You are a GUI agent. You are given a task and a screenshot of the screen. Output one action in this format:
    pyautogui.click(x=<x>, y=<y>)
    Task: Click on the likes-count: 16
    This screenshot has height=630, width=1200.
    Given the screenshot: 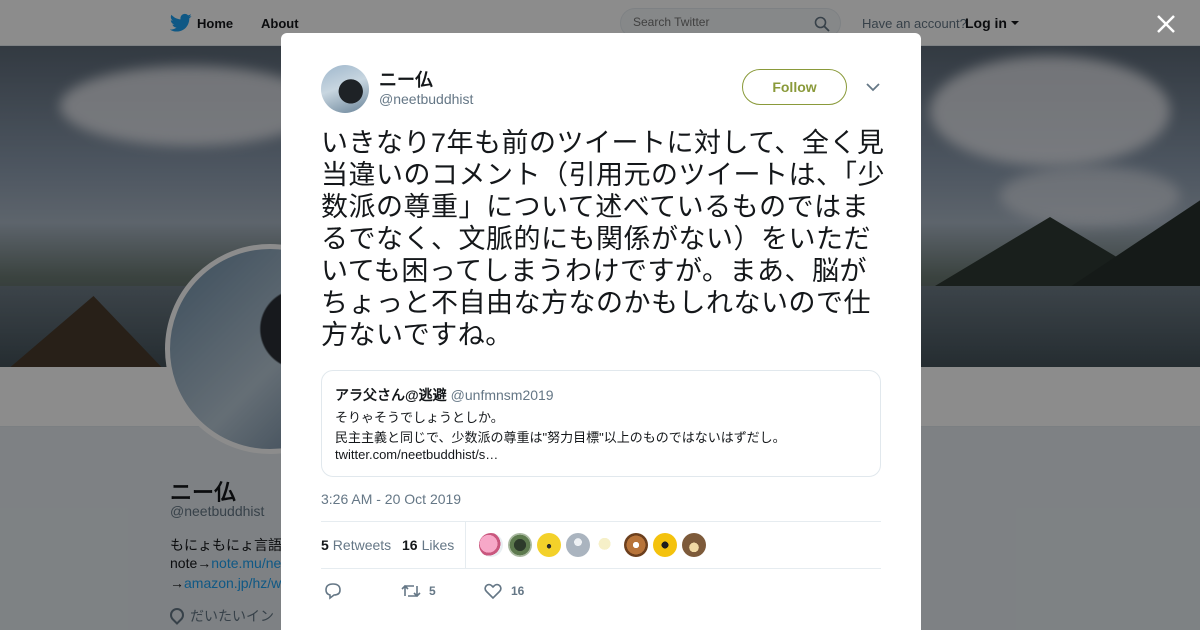 What is the action you would take?
    pyautogui.click(x=410, y=545)
    